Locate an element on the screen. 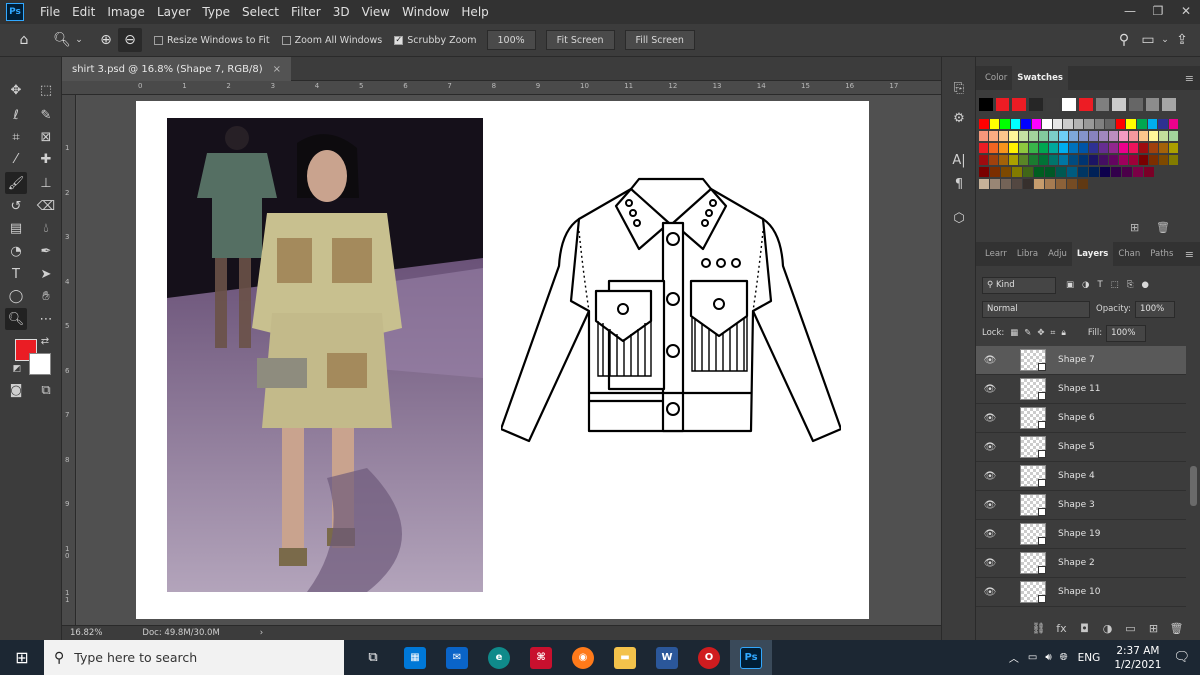 Image resolution: width=1200 pixels, height=675 pixels. menu-layer: Layer is located at coordinates (173, 12).